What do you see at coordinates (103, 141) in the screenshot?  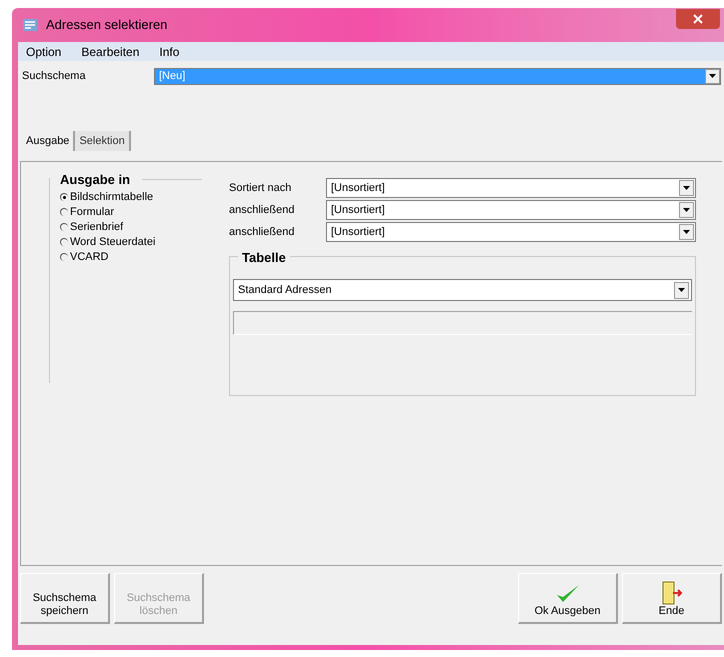 I see `tab: Selektion` at bounding box center [103, 141].